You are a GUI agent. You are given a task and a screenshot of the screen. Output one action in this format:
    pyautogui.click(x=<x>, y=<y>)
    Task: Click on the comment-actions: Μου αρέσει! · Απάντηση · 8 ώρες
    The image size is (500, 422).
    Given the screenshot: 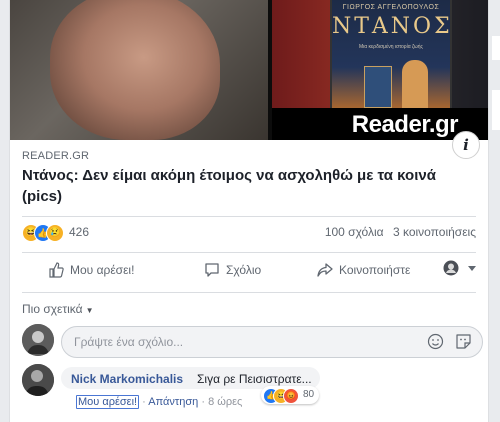 What is the action you would take?
    pyautogui.click(x=159, y=402)
    